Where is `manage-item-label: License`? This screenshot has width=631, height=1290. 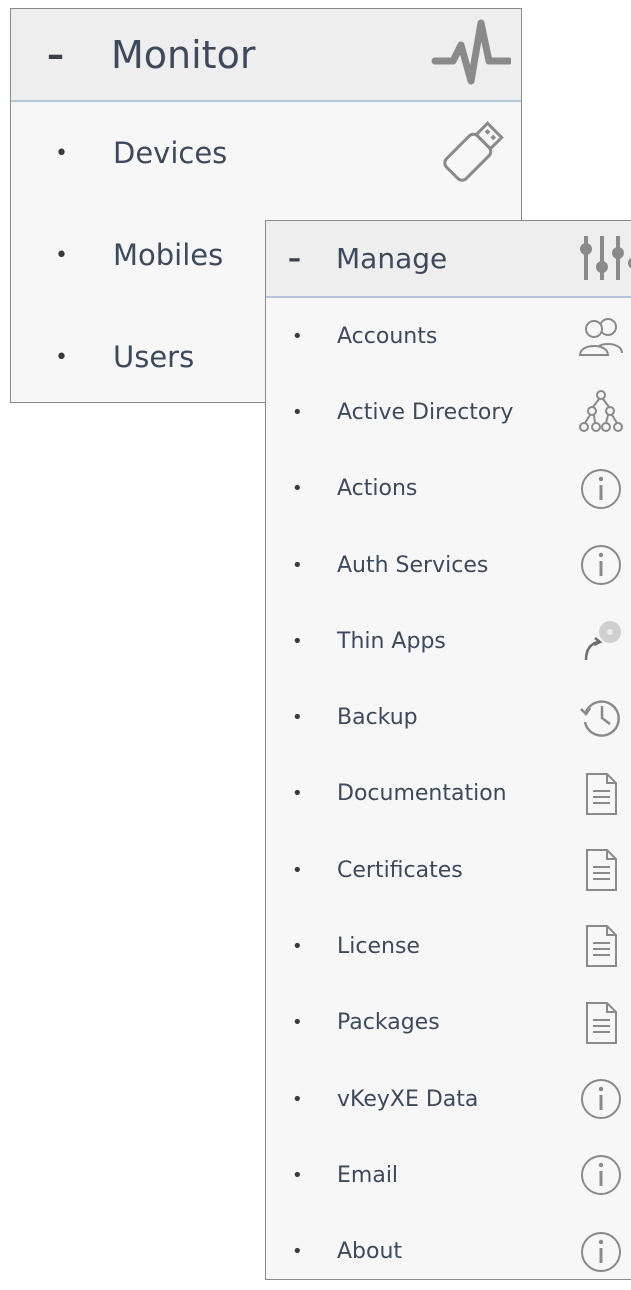 manage-item-label: License is located at coordinates (378, 947).